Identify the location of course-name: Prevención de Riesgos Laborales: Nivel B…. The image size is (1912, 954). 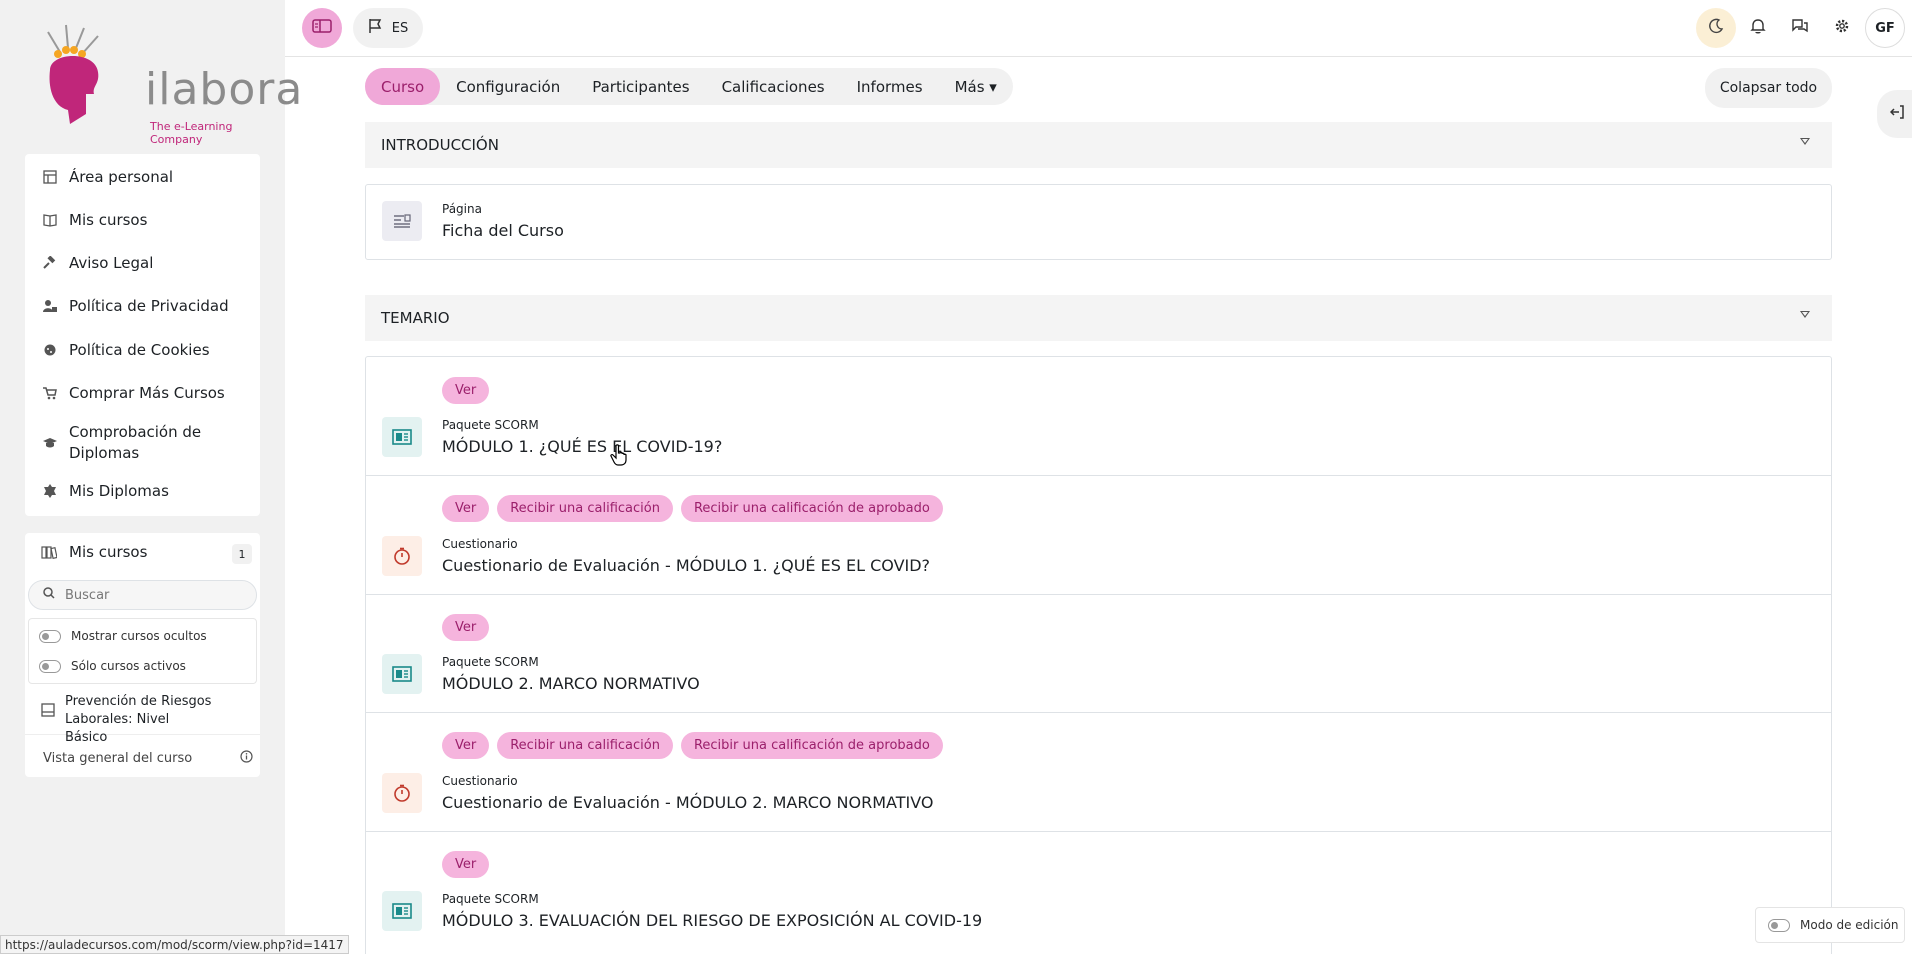
(138, 719).